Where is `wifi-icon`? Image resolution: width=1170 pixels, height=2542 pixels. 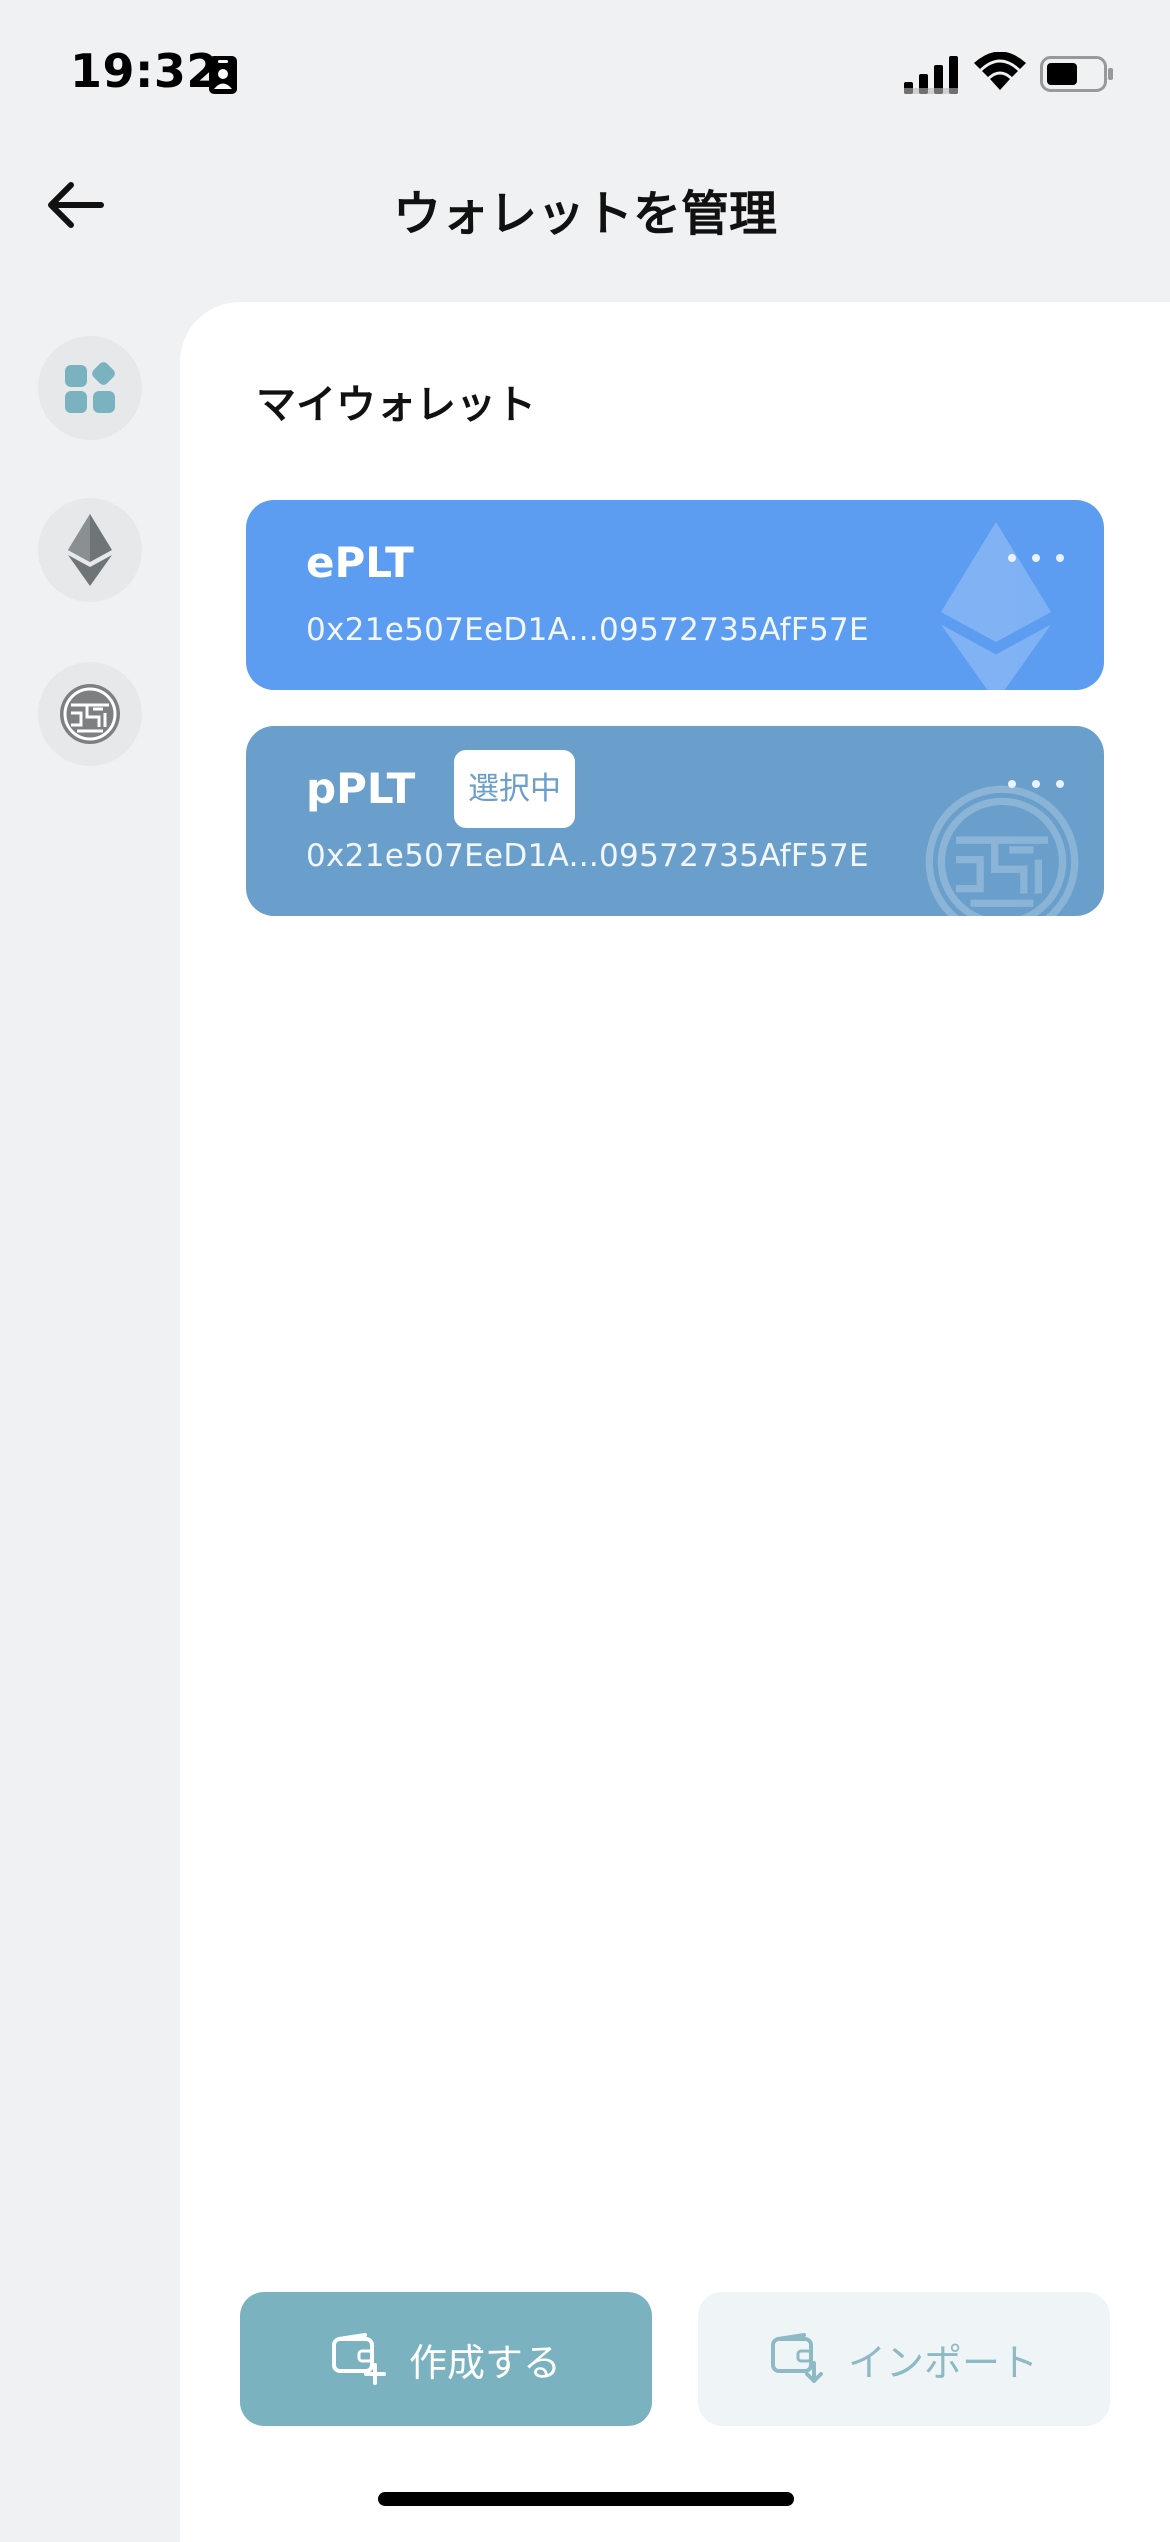 wifi-icon is located at coordinates (1000, 71).